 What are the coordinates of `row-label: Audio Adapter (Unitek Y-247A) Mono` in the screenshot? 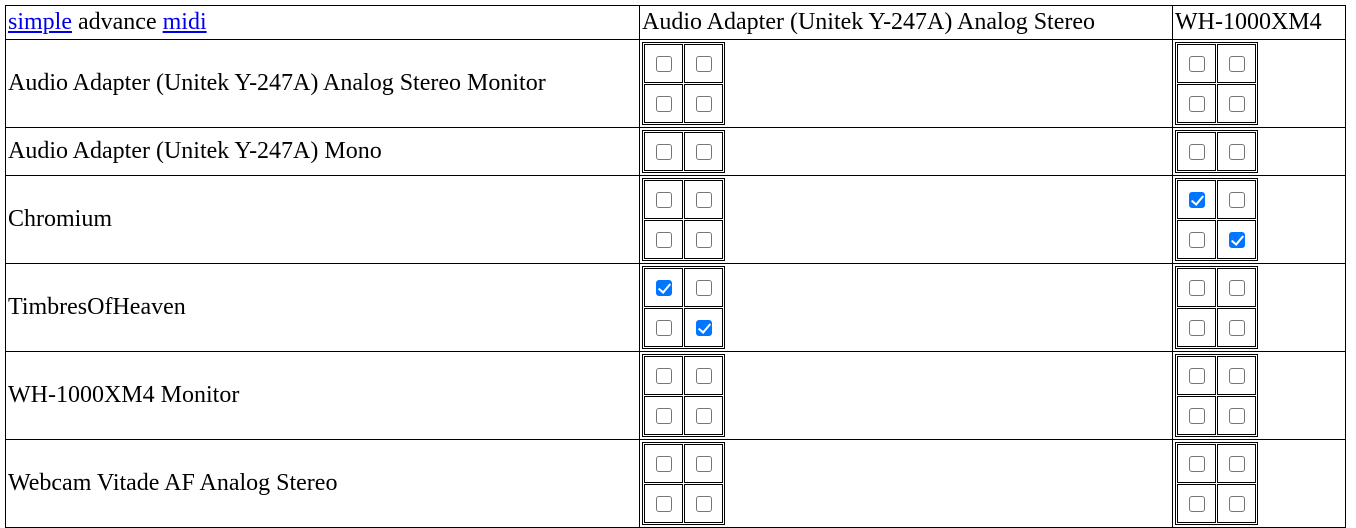 It's located at (323, 152).